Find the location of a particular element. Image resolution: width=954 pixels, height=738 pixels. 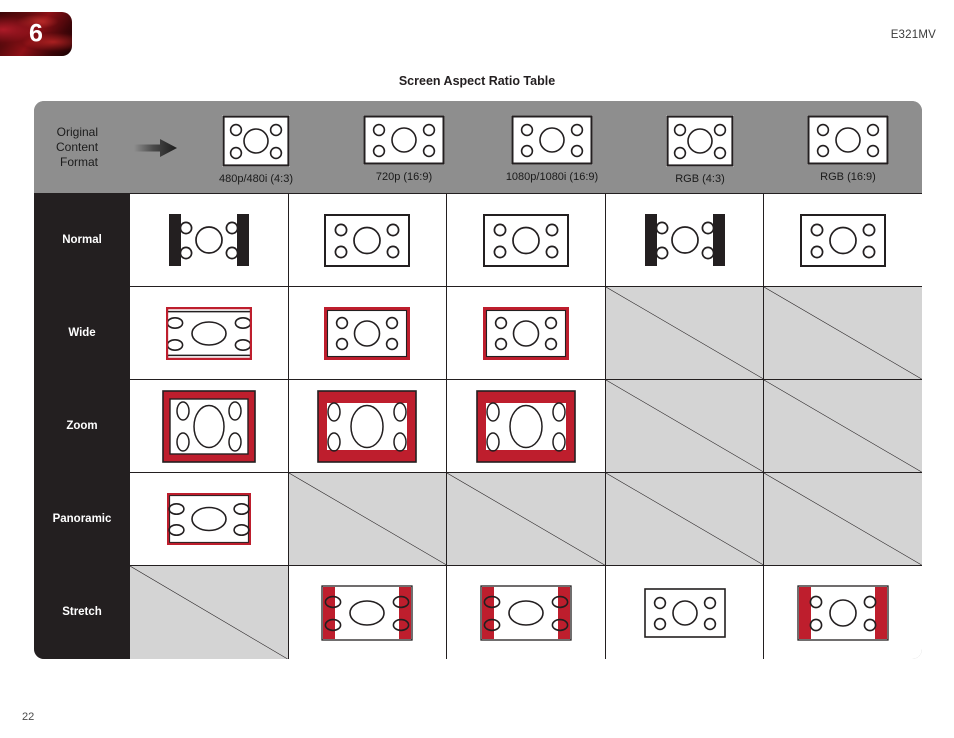

model-id: E321MV is located at coordinates (913, 35).